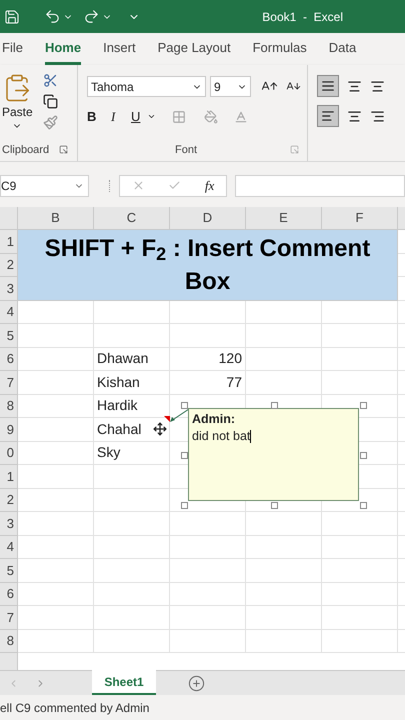 The width and height of the screenshot is (405, 720). Describe the element at coordinates (208, 359) in the screenshot. I see `table-cell: 120` at that location.